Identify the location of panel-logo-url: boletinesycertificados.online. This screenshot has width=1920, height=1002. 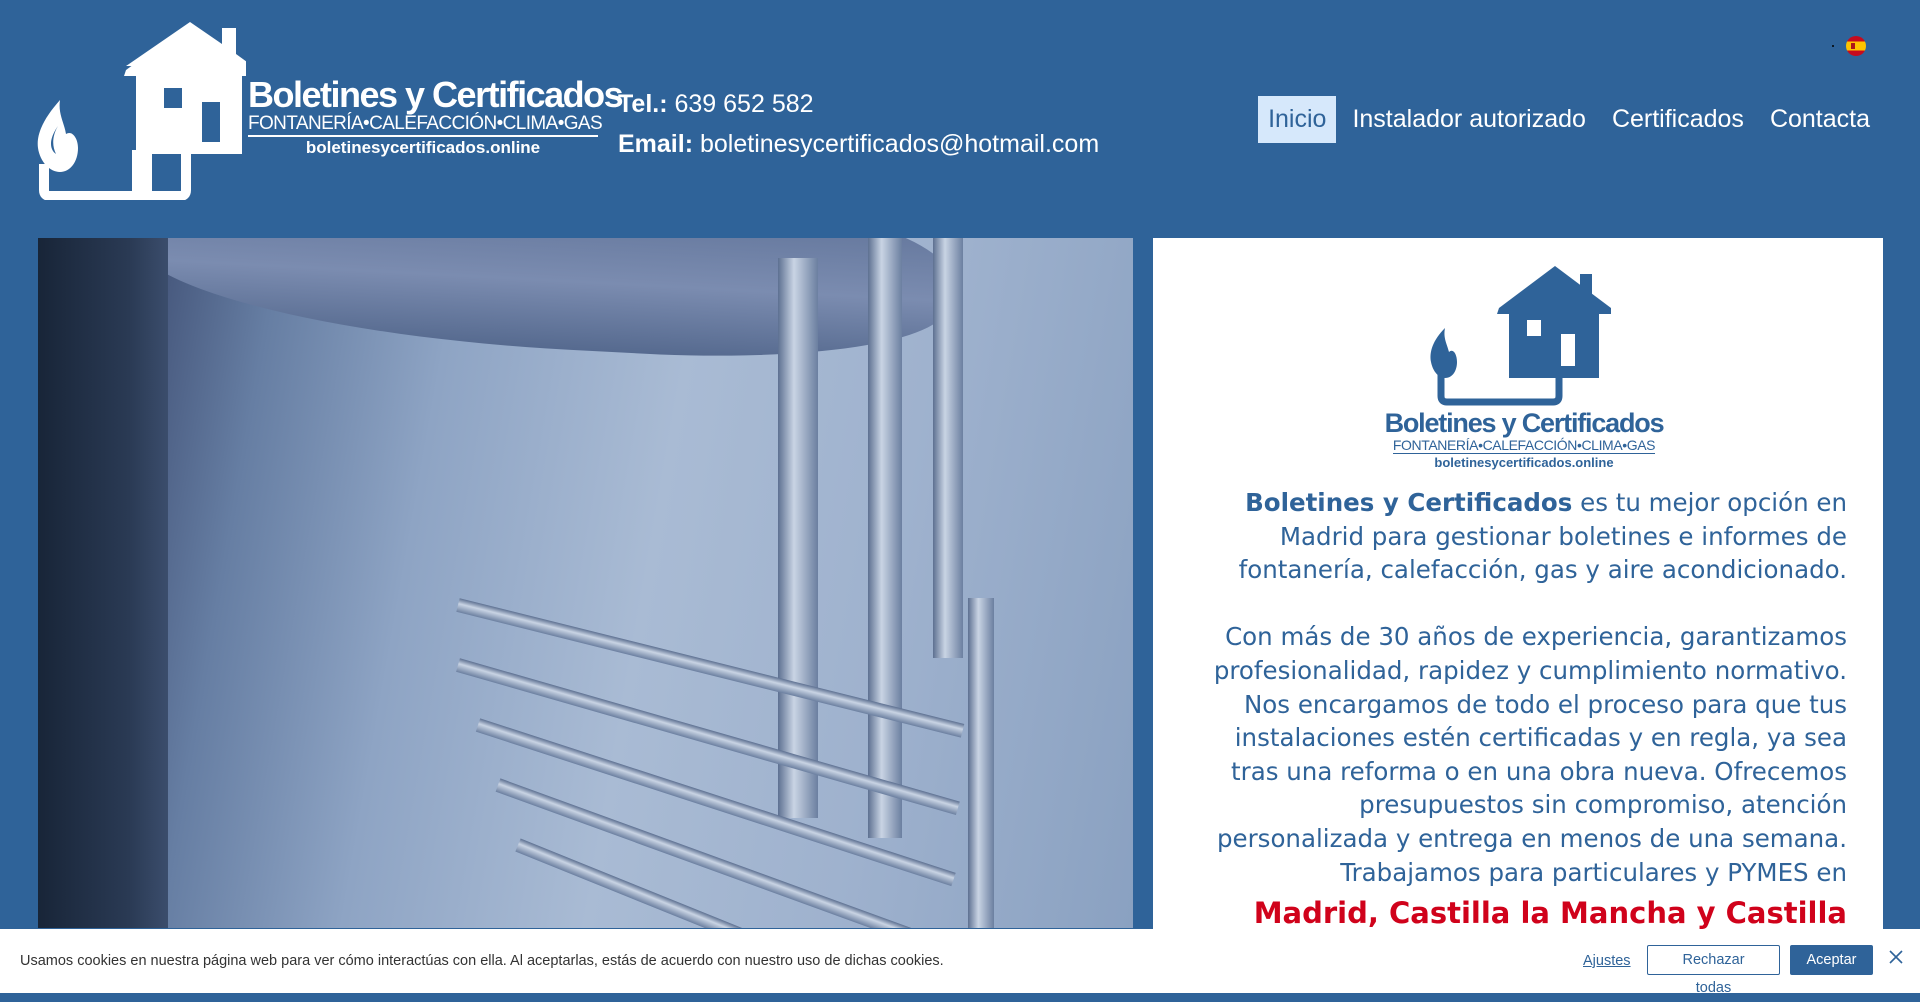
(1524, 462).